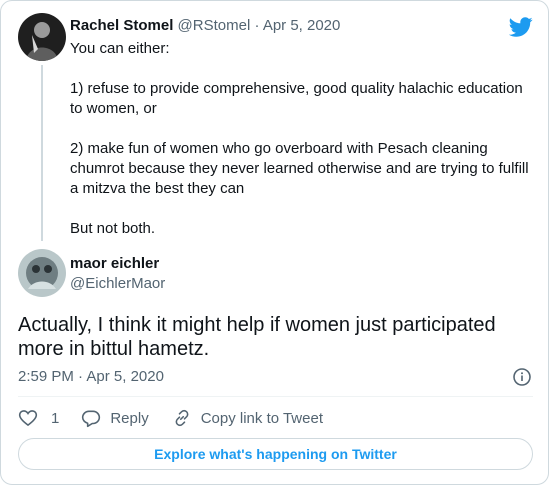  What do you see at coordinates (55, 418) in the screenshot?
I see `like-count: 1` at bounding box center [55, 418].